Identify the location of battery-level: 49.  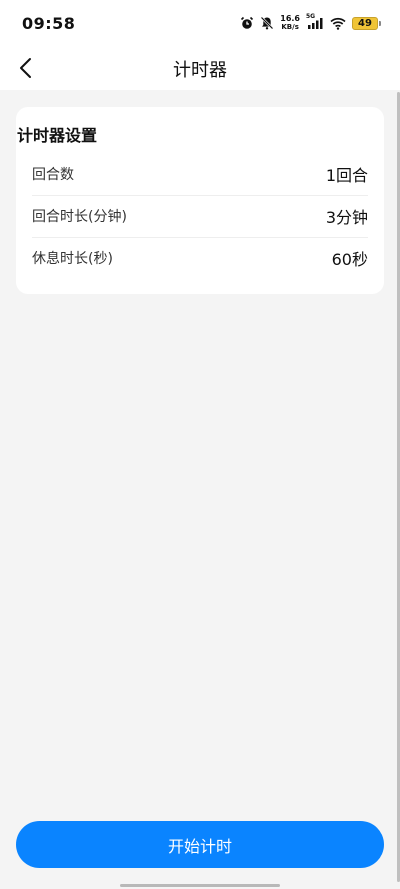
(365, 23).